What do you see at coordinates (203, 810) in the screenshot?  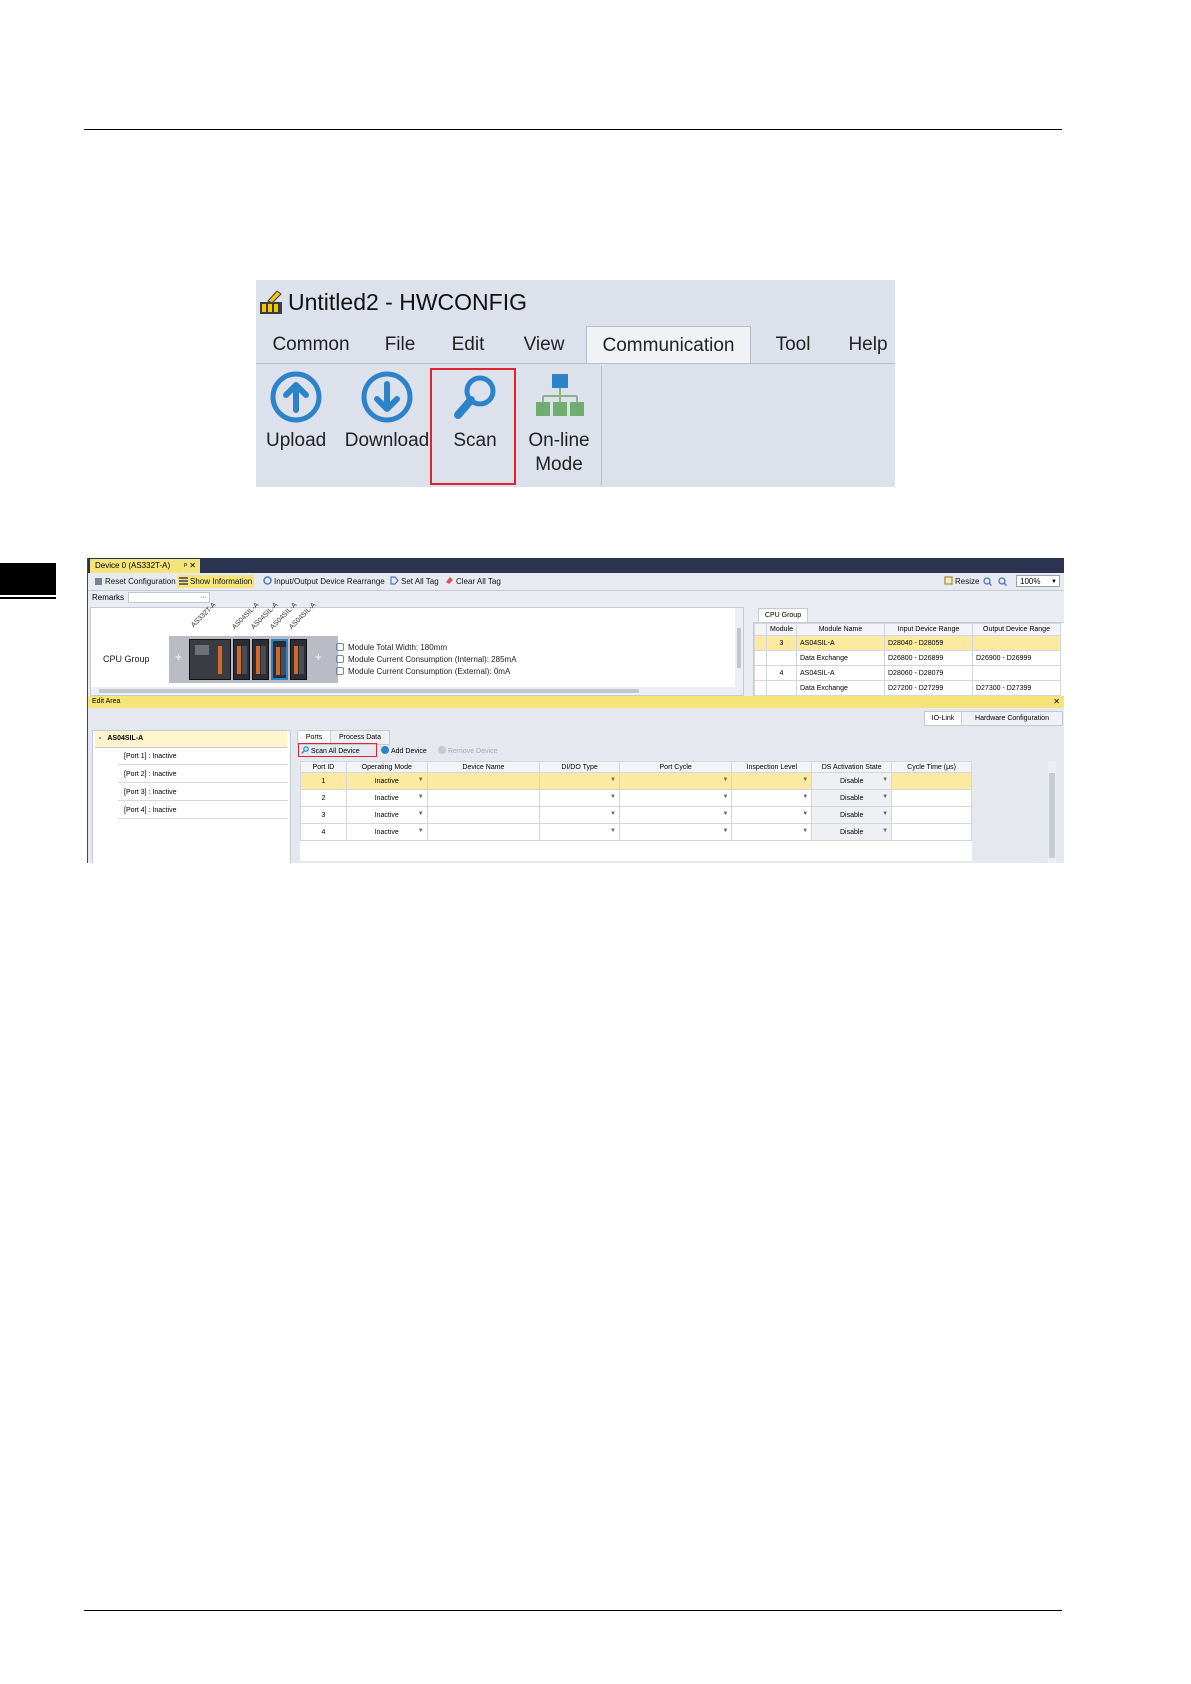 I see `tree-item-port-4: [Port 4] : Inactive` at bounding box center [203, 810].